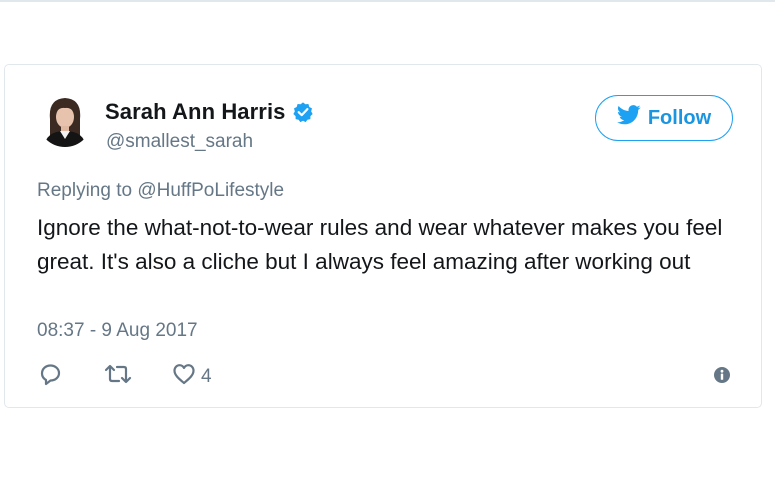  I want to click on author-display-name: Sarah Ann Harris, so click(209, 112).